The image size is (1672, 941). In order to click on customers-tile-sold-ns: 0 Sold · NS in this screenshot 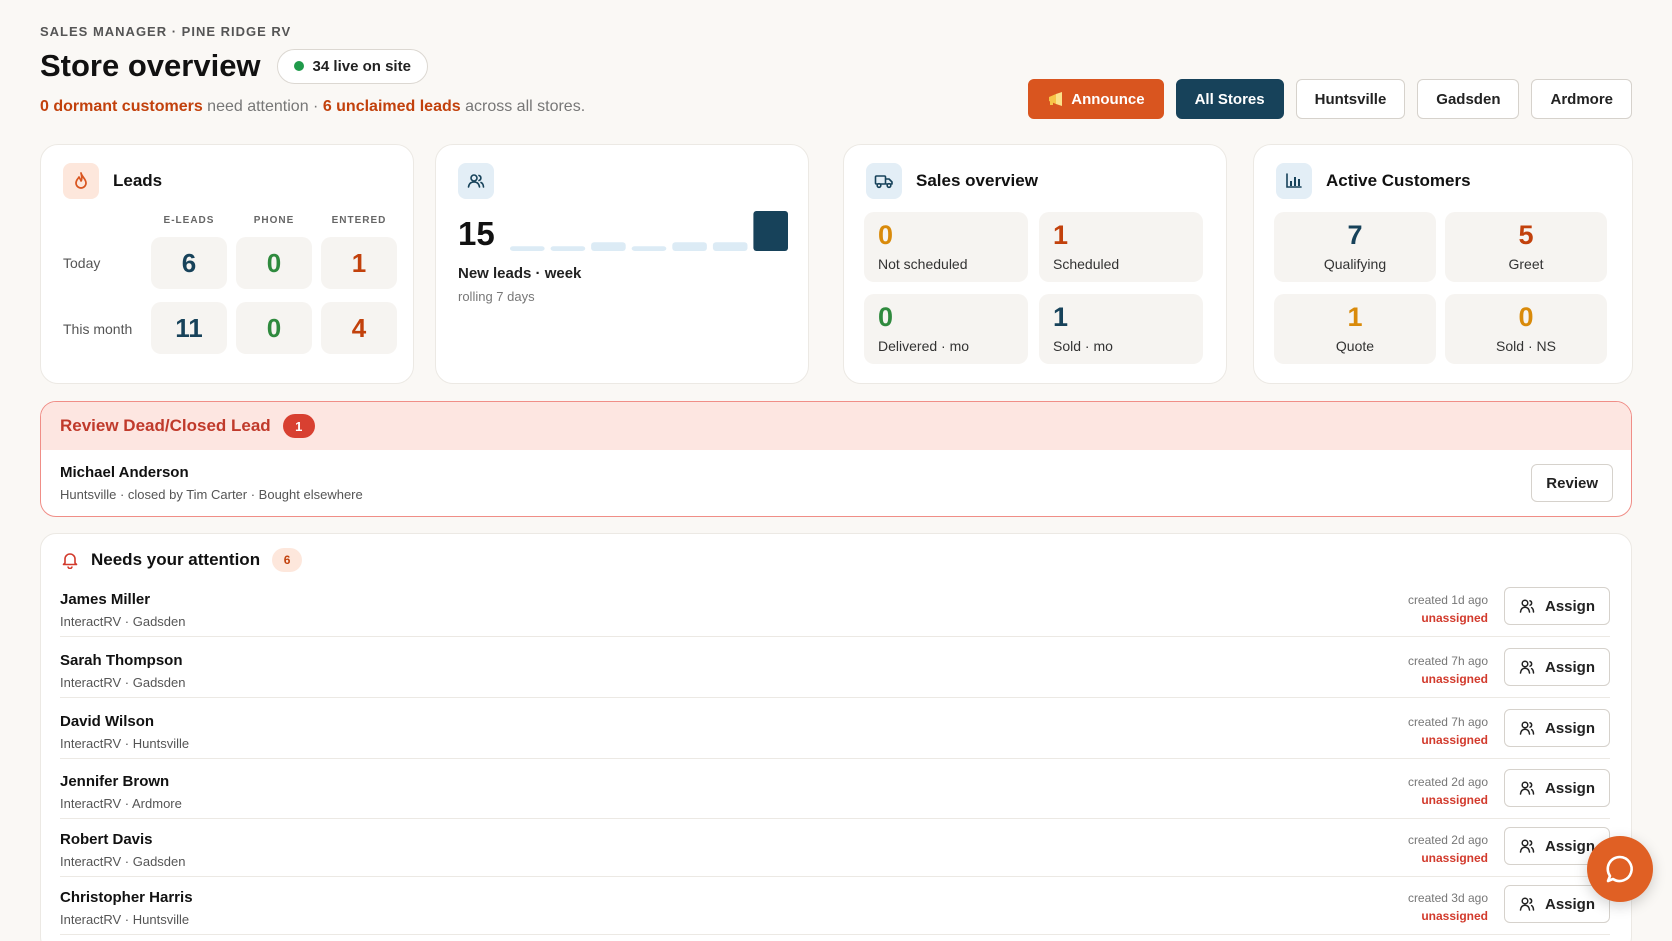, I will do `click(1526, 329)`.